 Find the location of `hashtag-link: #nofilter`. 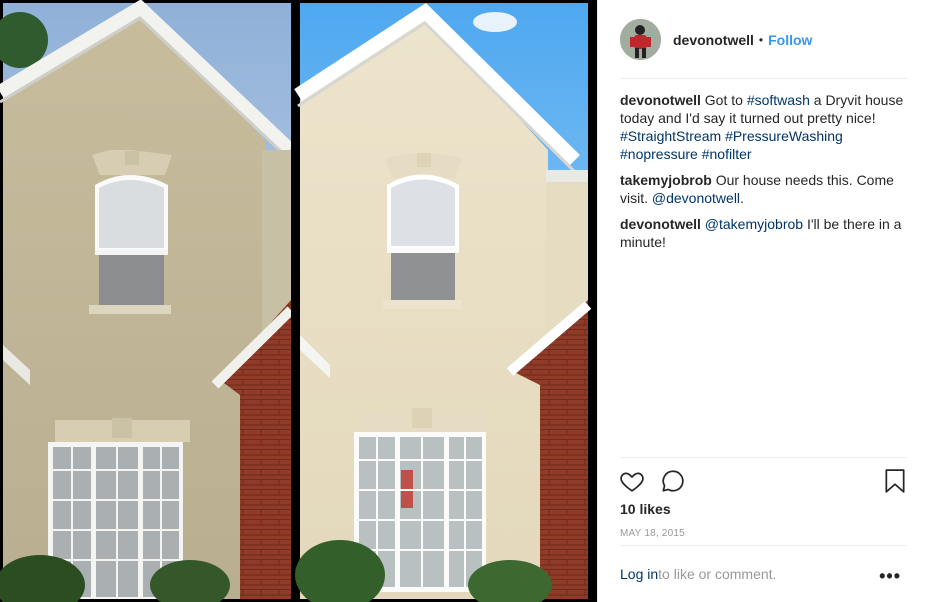

hashtag-link: #nofilter is located at coordinates (727, 154).